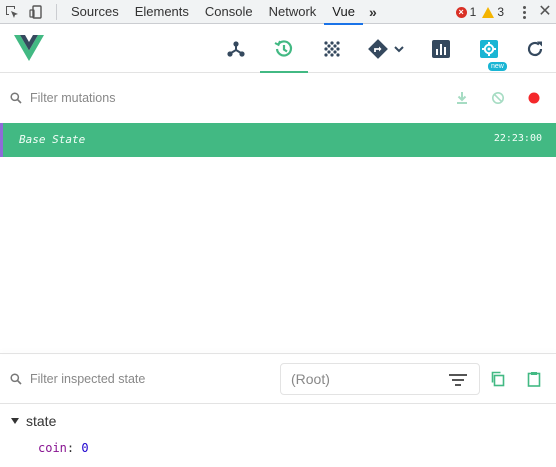 This screenshot has height=467, width=556. Describe the element at coordinates (15, 421) in the screenshot. I see `caret-down-icon` at that location.